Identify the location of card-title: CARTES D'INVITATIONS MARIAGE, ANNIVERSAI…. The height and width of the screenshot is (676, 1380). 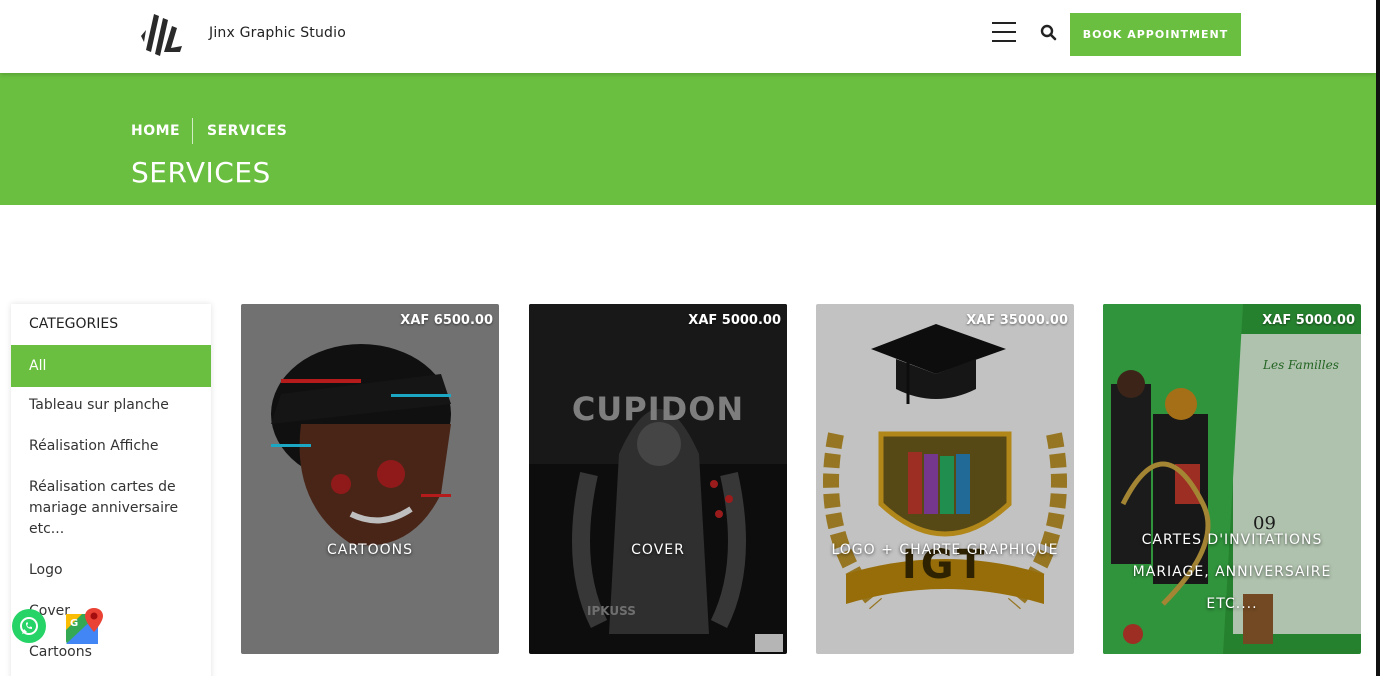
(1232, 572).